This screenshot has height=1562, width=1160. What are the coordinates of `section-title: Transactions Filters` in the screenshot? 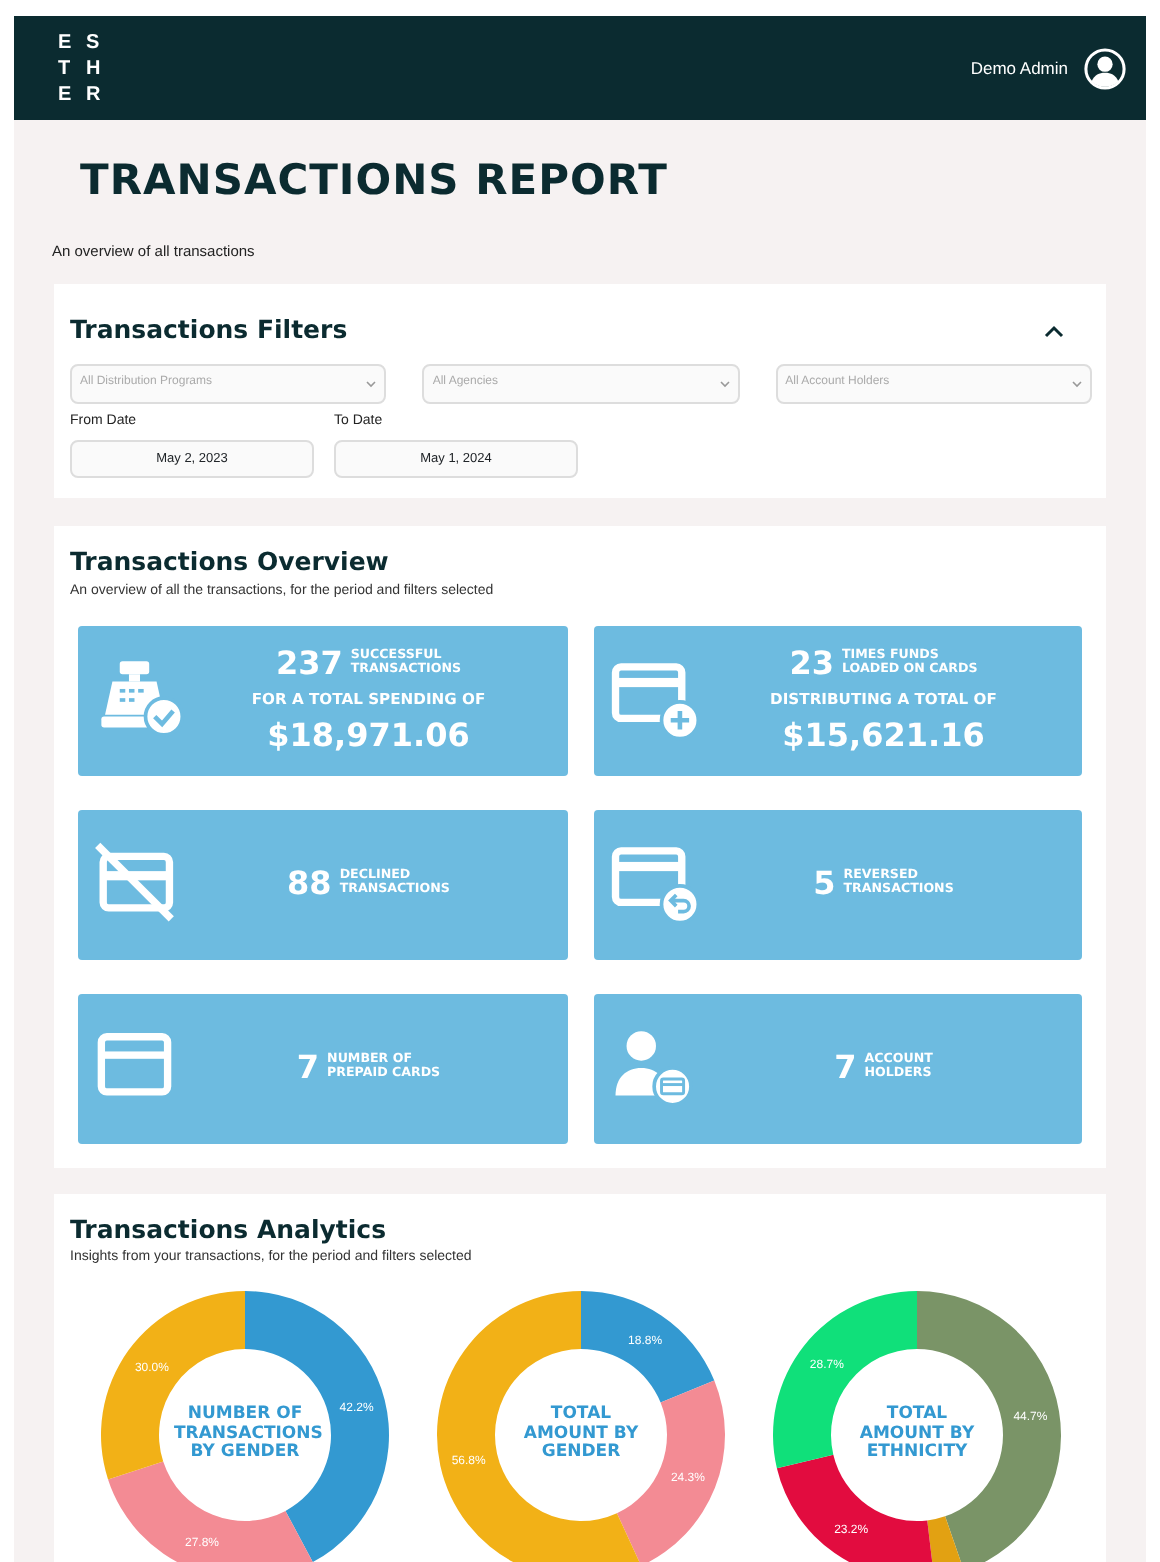 It's located at (209, 330).